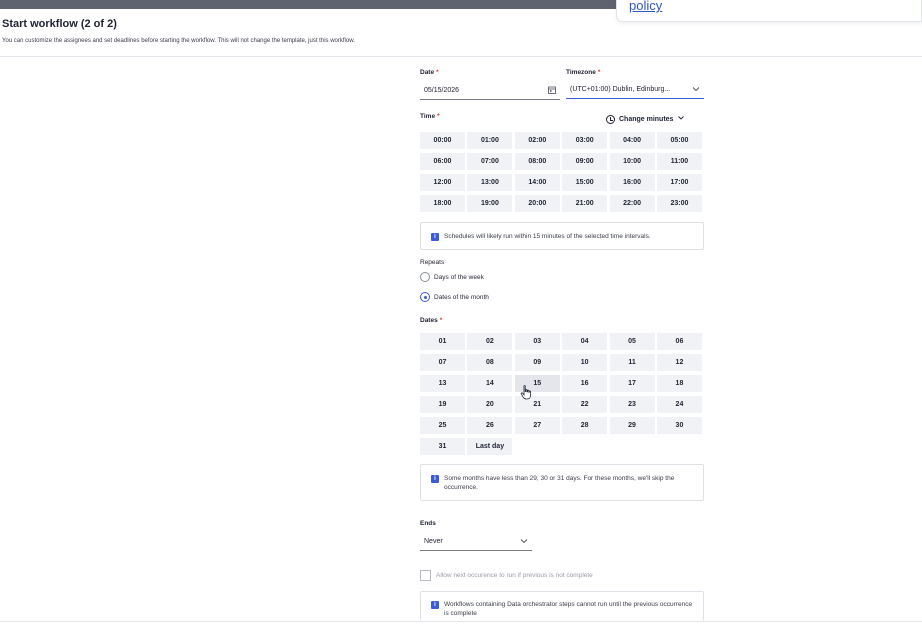 Image resolution: width=922 pixels, height=626 pixels. What do you see at coordinates (632, 203) in the screenshot?
I see `time-slot-22-00: 22:00` at bounding box center [632, 203].